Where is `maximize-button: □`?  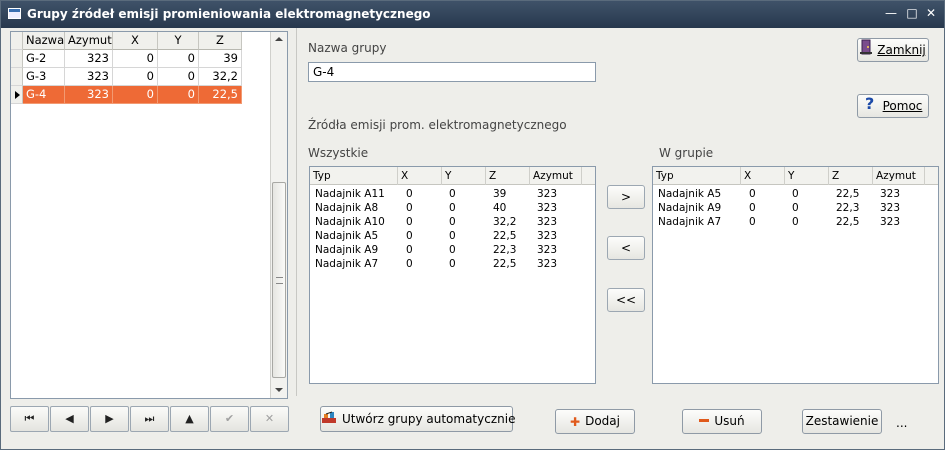
maximize-button: □ is located at coordinates (912, 13).